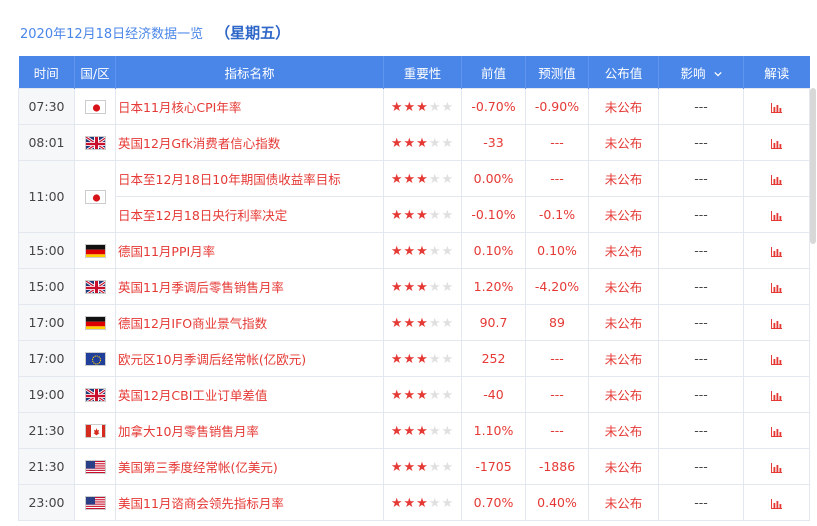  I want to click on col-impact-dropdown: 影响, so click(701, 72).